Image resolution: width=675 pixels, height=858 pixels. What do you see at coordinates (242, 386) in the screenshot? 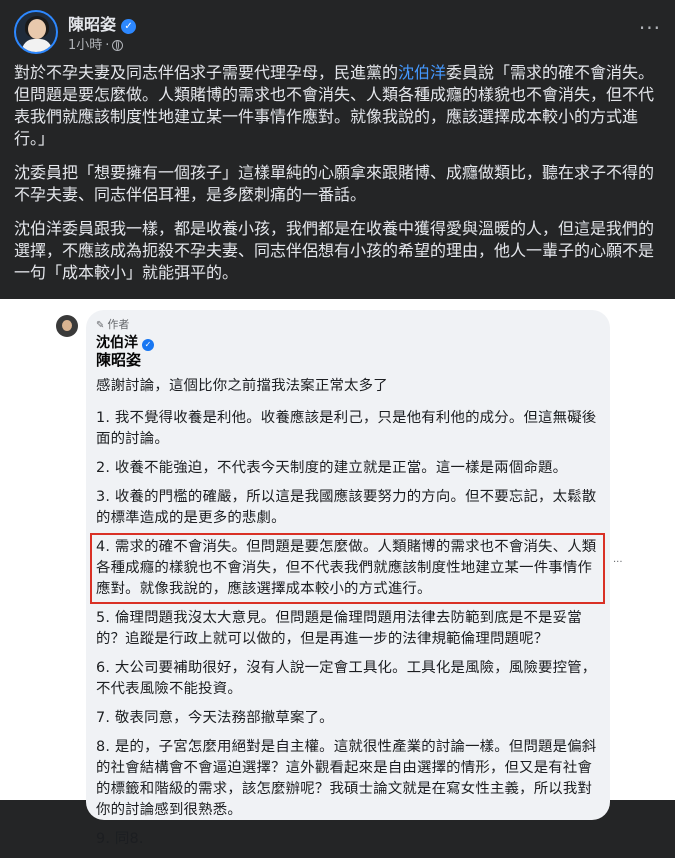
I see `comment-intro: 感謝討論，這個比你之前擋我法案正常太多了` at bounding box center [242, 386].